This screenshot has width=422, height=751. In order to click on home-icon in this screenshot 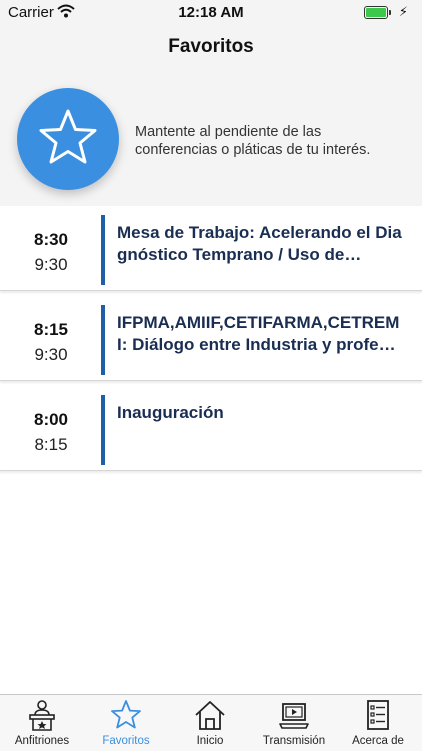, I will do `click(210, 715)`.